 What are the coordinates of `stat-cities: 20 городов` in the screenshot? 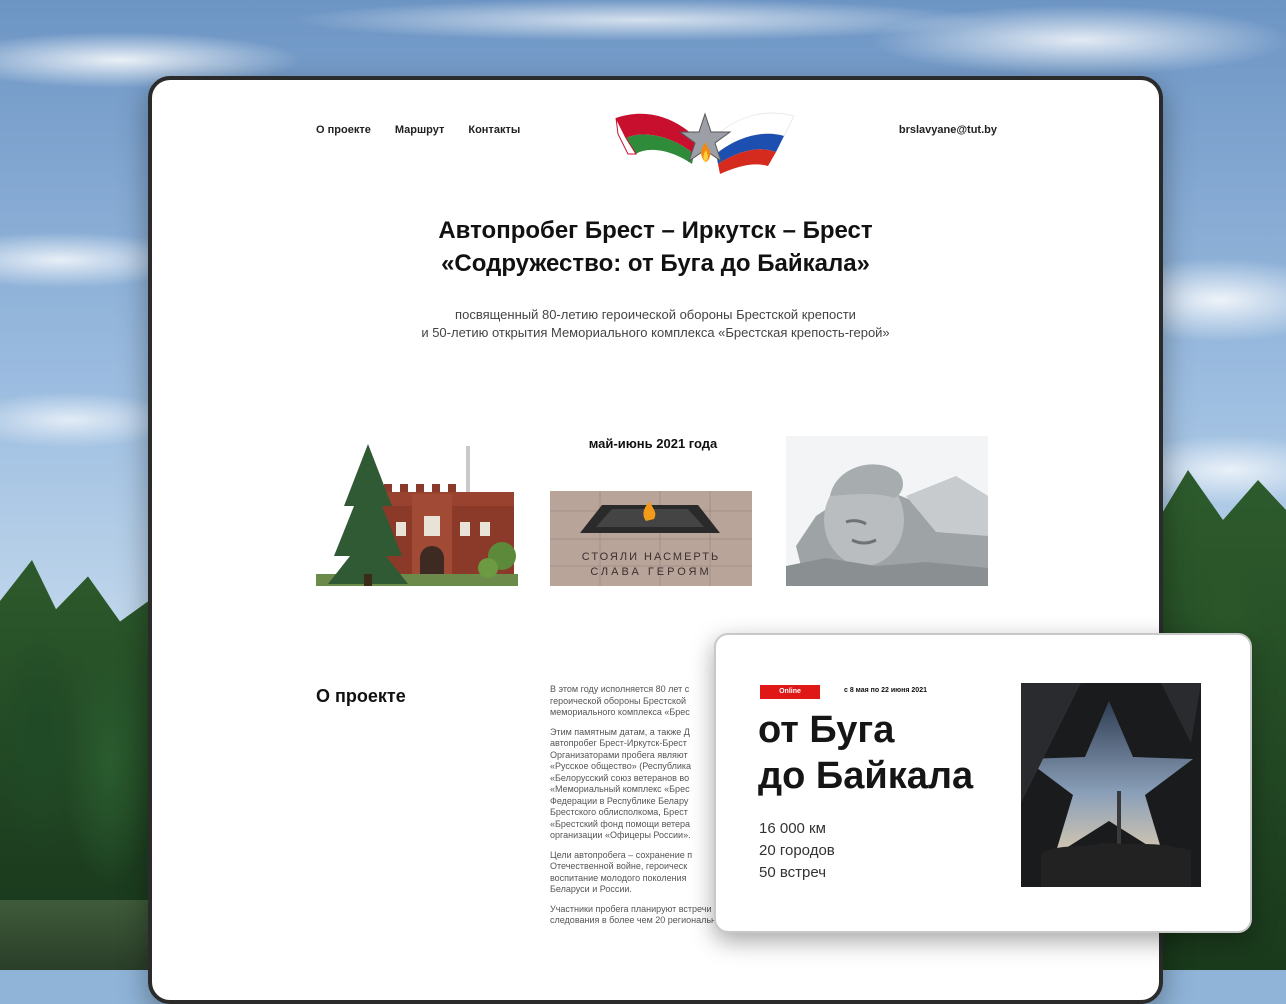 It's located at (797, 850).